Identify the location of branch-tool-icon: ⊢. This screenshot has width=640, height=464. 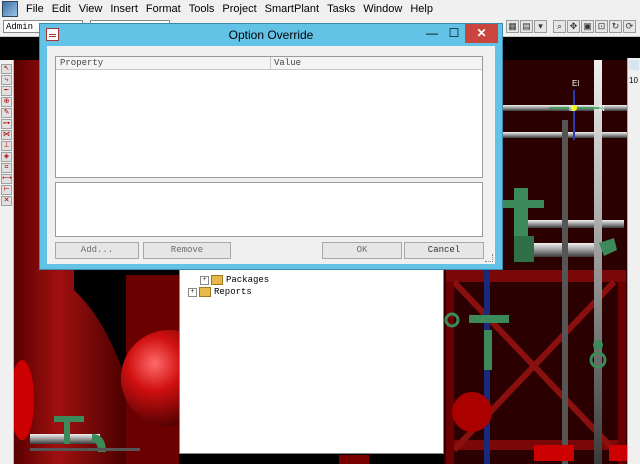
(6, 190).